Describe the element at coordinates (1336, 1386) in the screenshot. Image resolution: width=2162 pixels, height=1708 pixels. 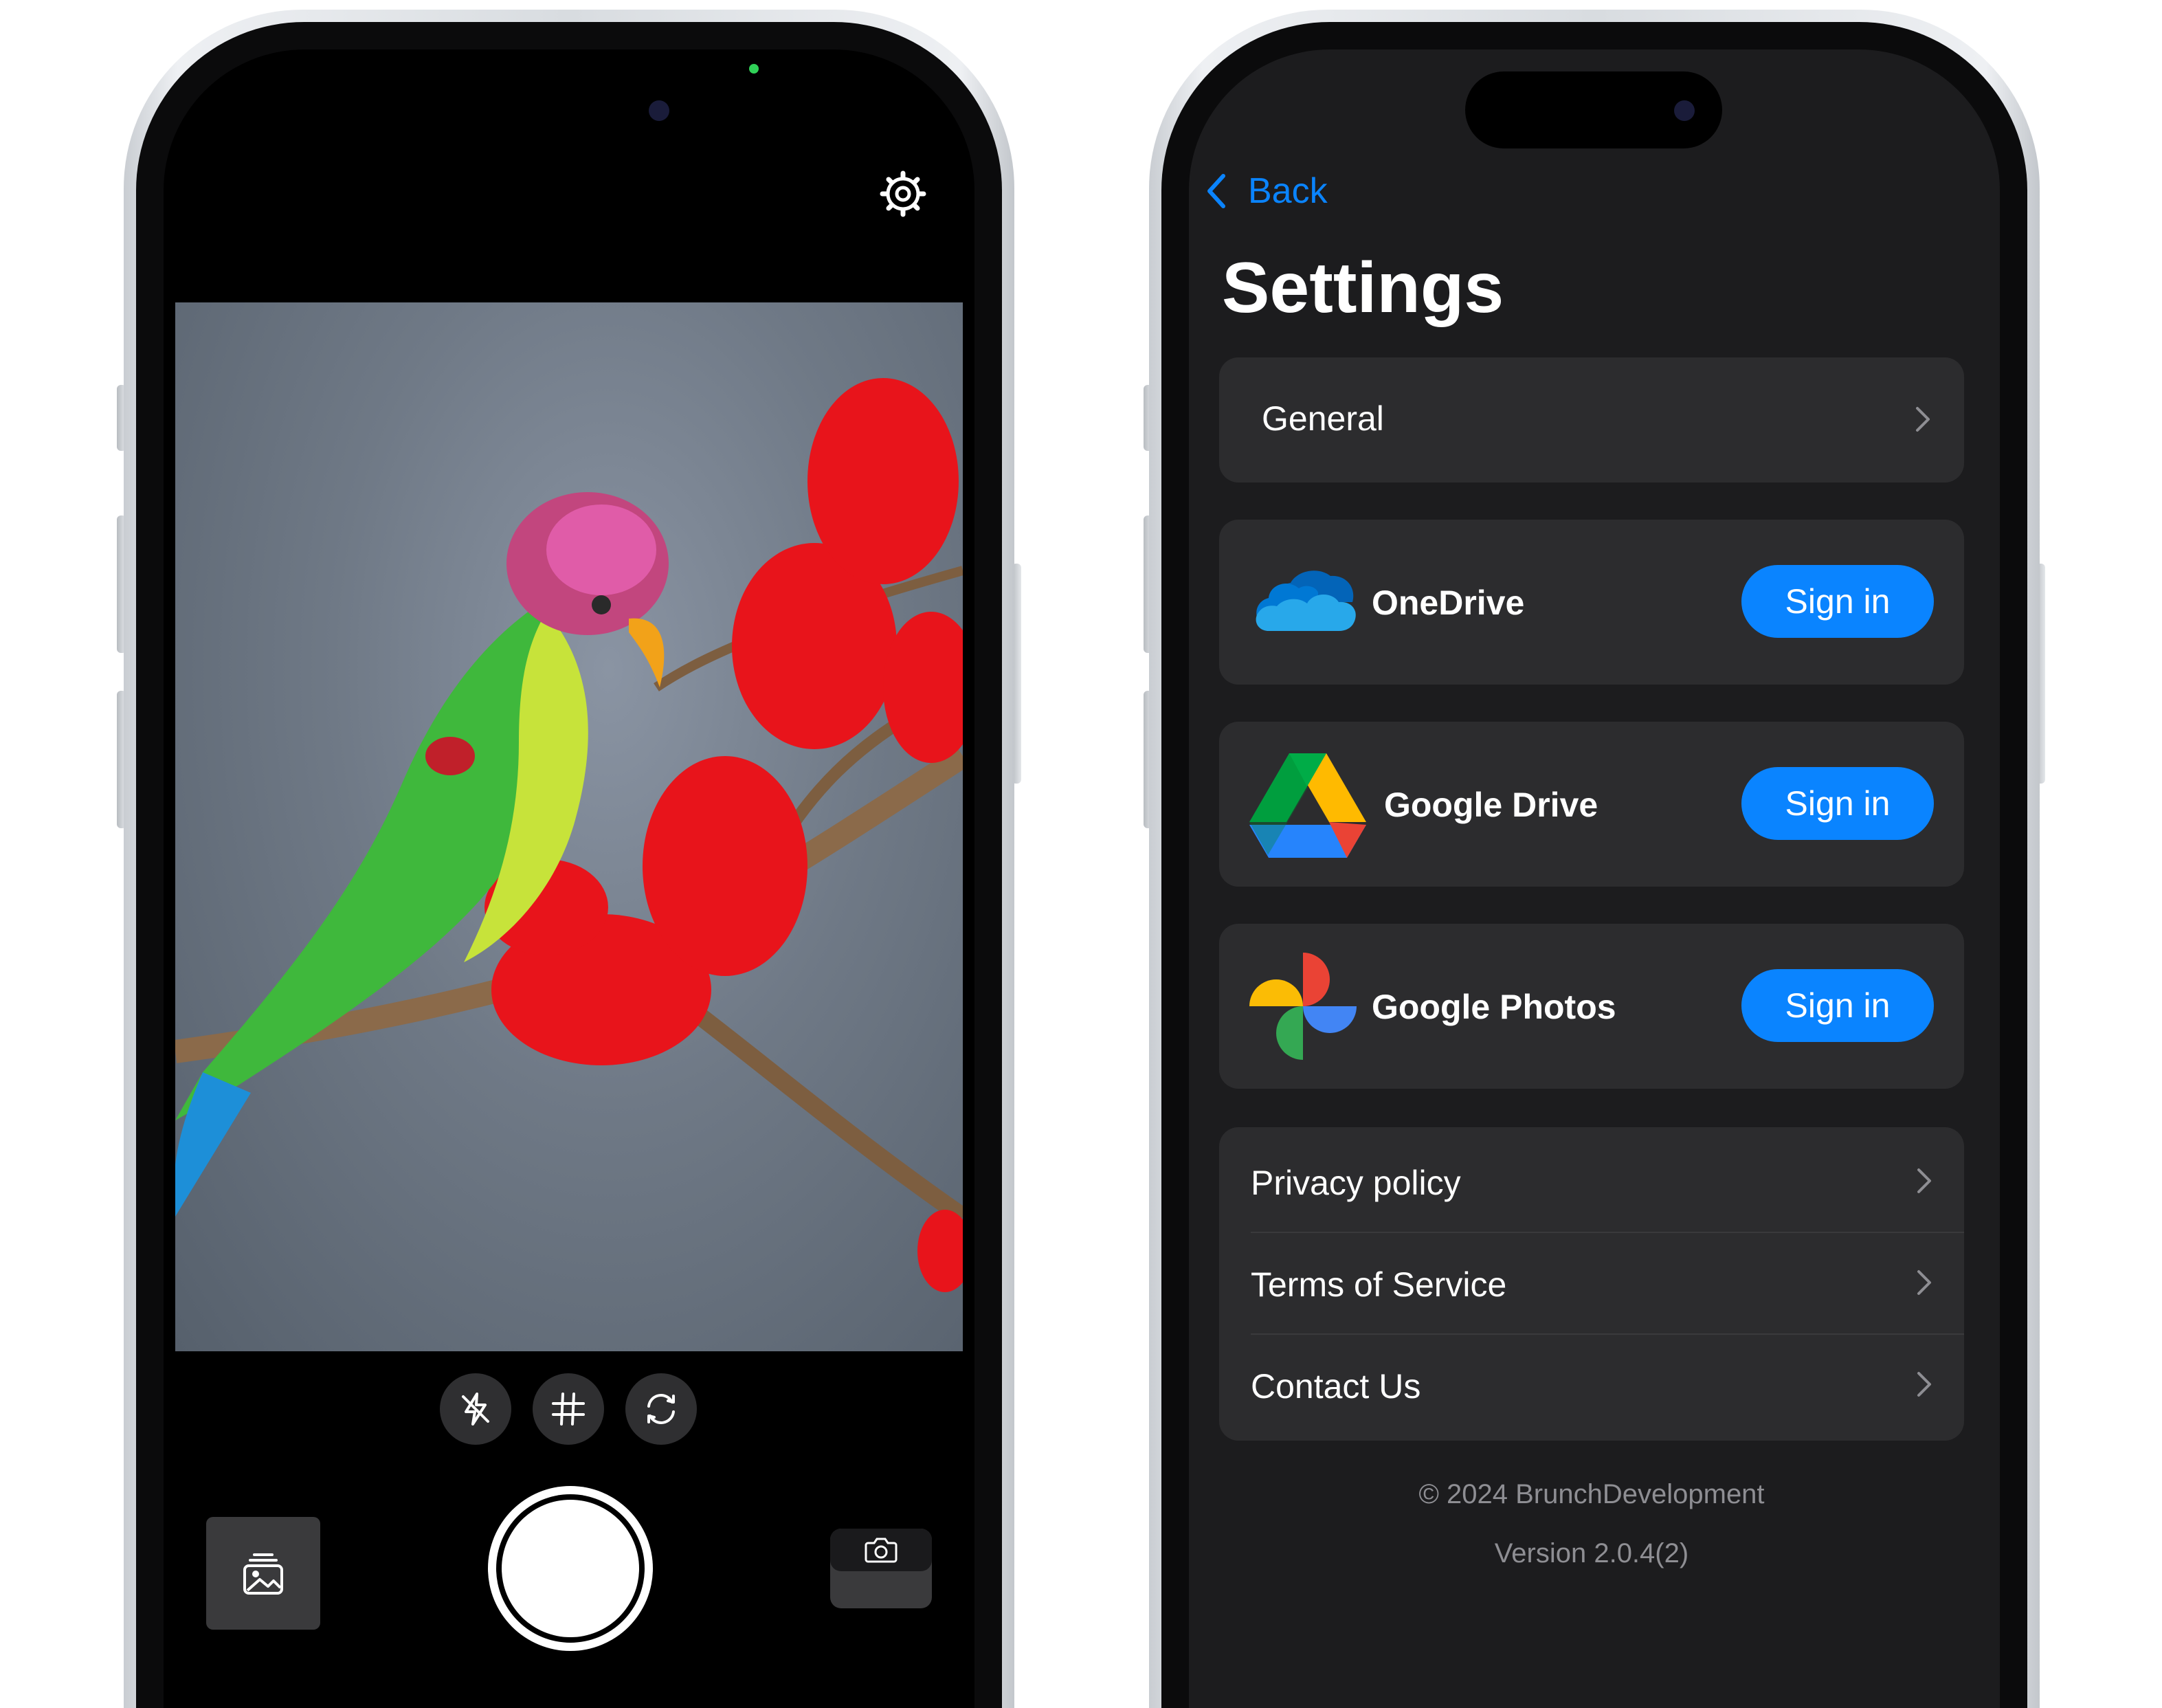
I see `link-label: Contact Us` at that location.